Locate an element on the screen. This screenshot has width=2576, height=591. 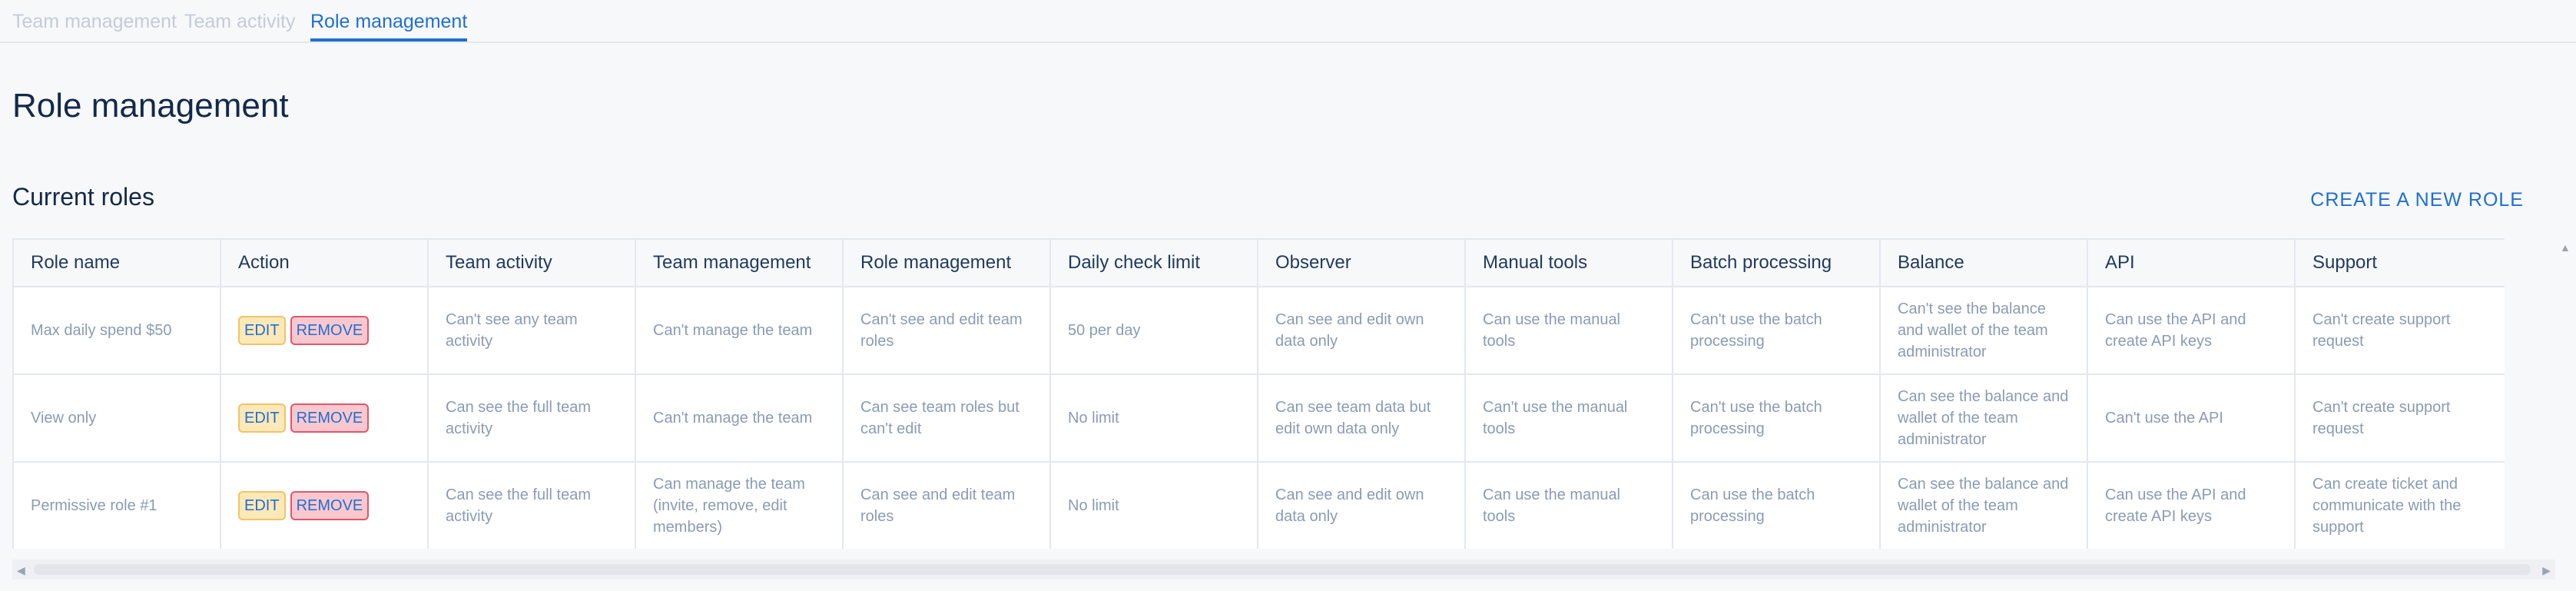
table-cell: Can't use the API is located at coordinates (2191, 419).